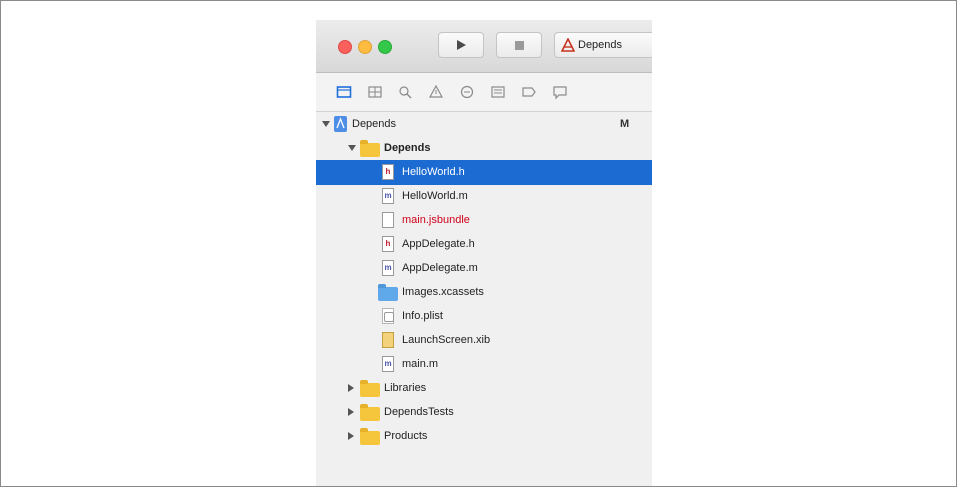 The width and height of the screenshot is (957, 487). I want to click on plist-file-icon, so click(388, 316).